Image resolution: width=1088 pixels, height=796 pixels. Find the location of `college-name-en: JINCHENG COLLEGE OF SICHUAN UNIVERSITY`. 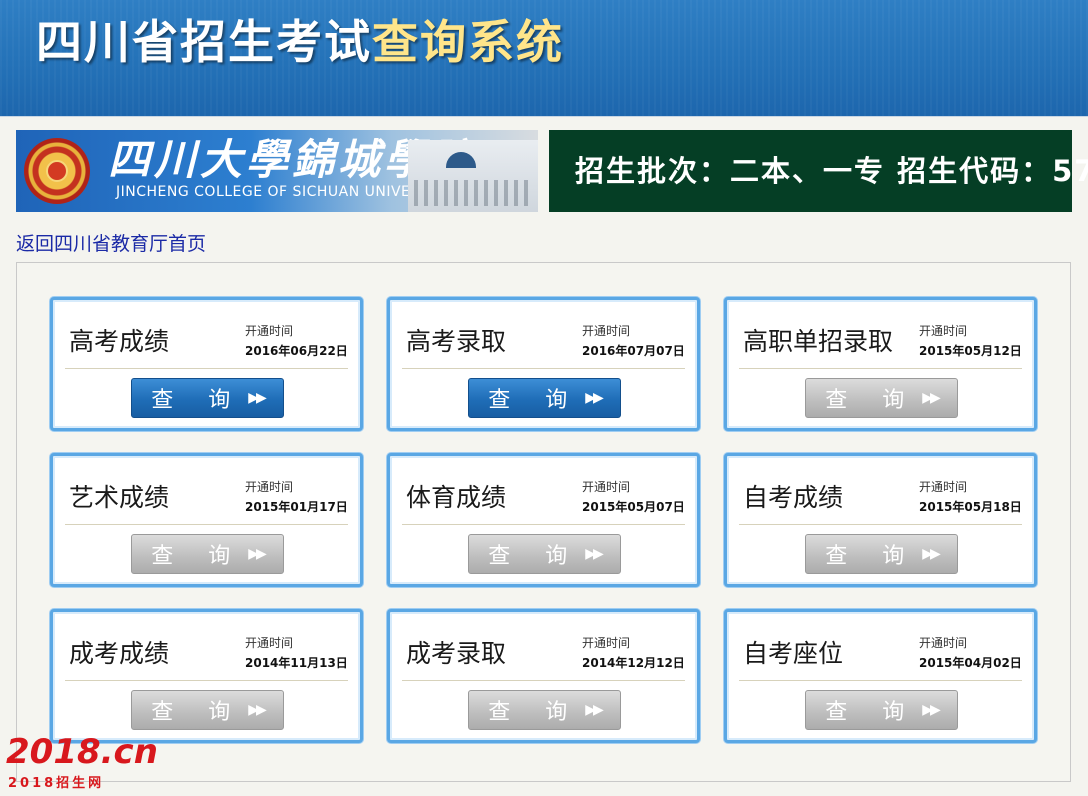

college-name-en: JINCHENG COLLEGE OF SICHUAN UNIVERSITY is located at coordinates (284, 192).